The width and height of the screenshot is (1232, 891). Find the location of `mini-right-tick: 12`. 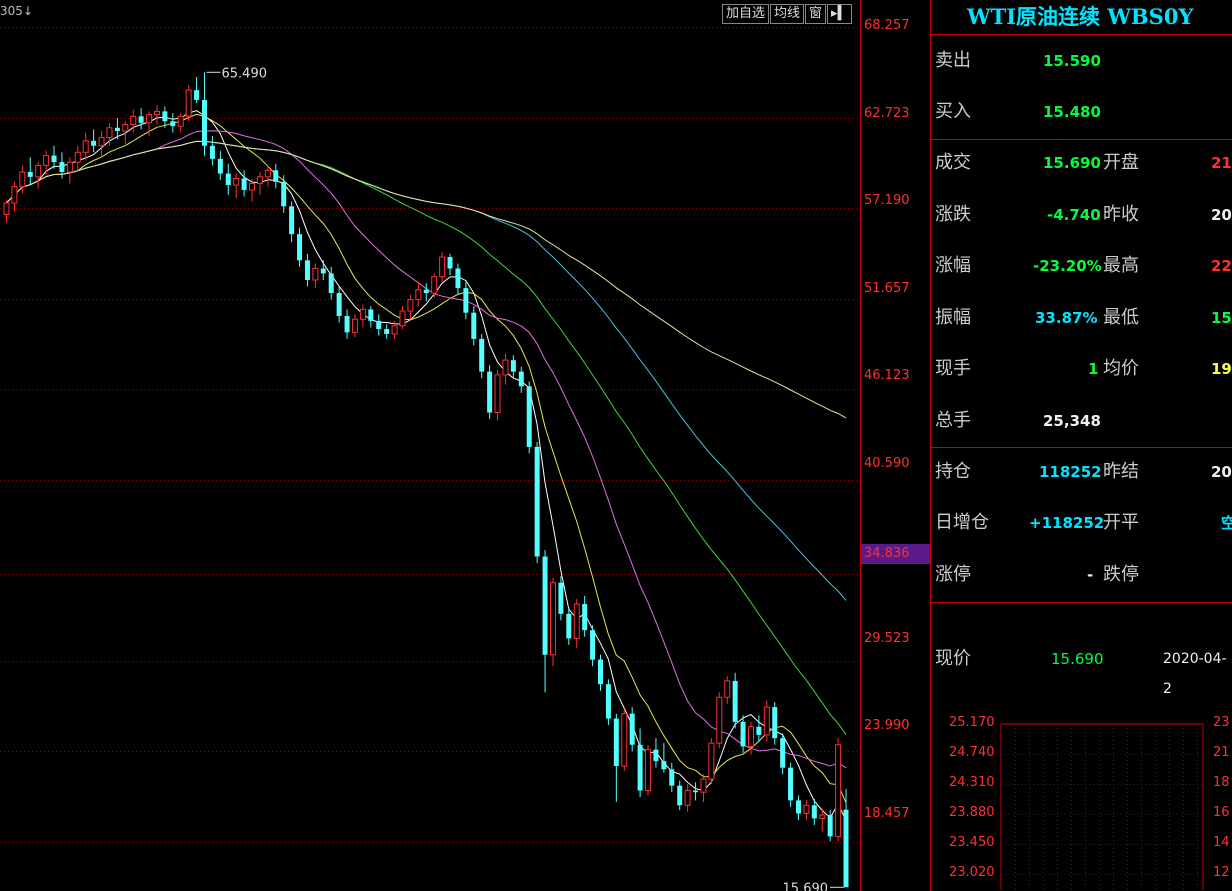

mini-right-tick: 12 is located at coordinates (1221, 872).